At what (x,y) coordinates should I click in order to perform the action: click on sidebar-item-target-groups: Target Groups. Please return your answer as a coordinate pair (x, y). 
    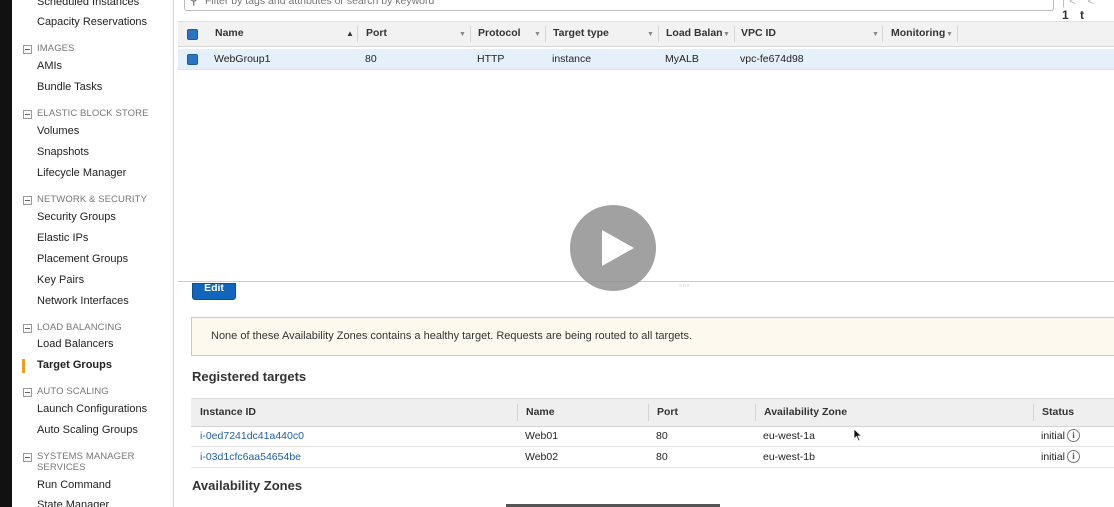
    Looking at the image, I should click on (74, 365).